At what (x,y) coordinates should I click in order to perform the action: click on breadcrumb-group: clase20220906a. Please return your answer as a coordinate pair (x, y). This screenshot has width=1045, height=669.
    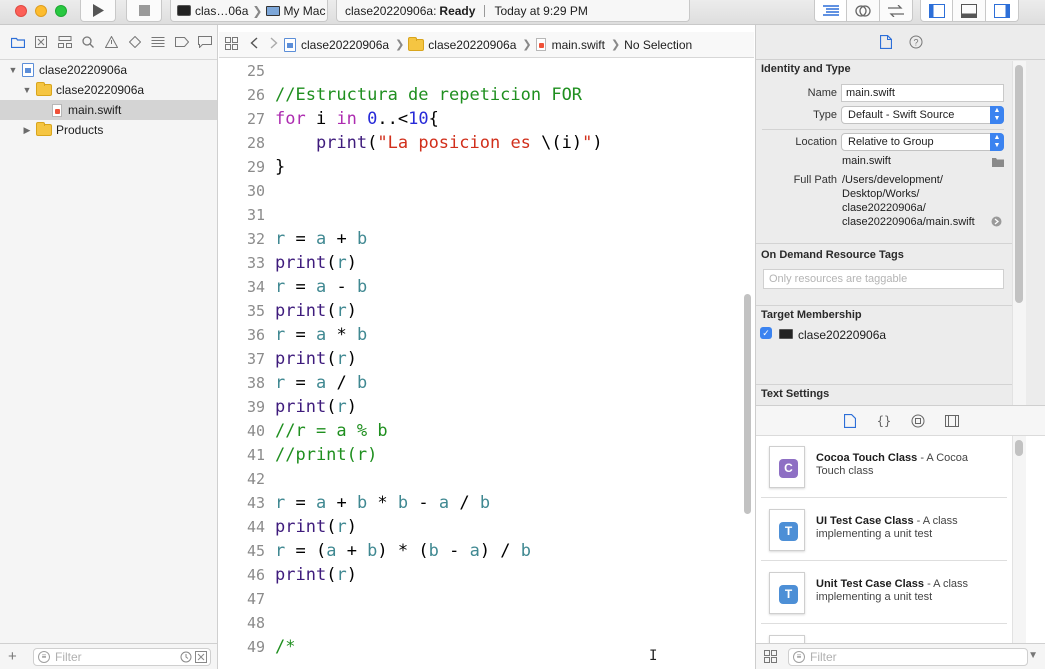
    Looking at the image, I should click on (462, 44).